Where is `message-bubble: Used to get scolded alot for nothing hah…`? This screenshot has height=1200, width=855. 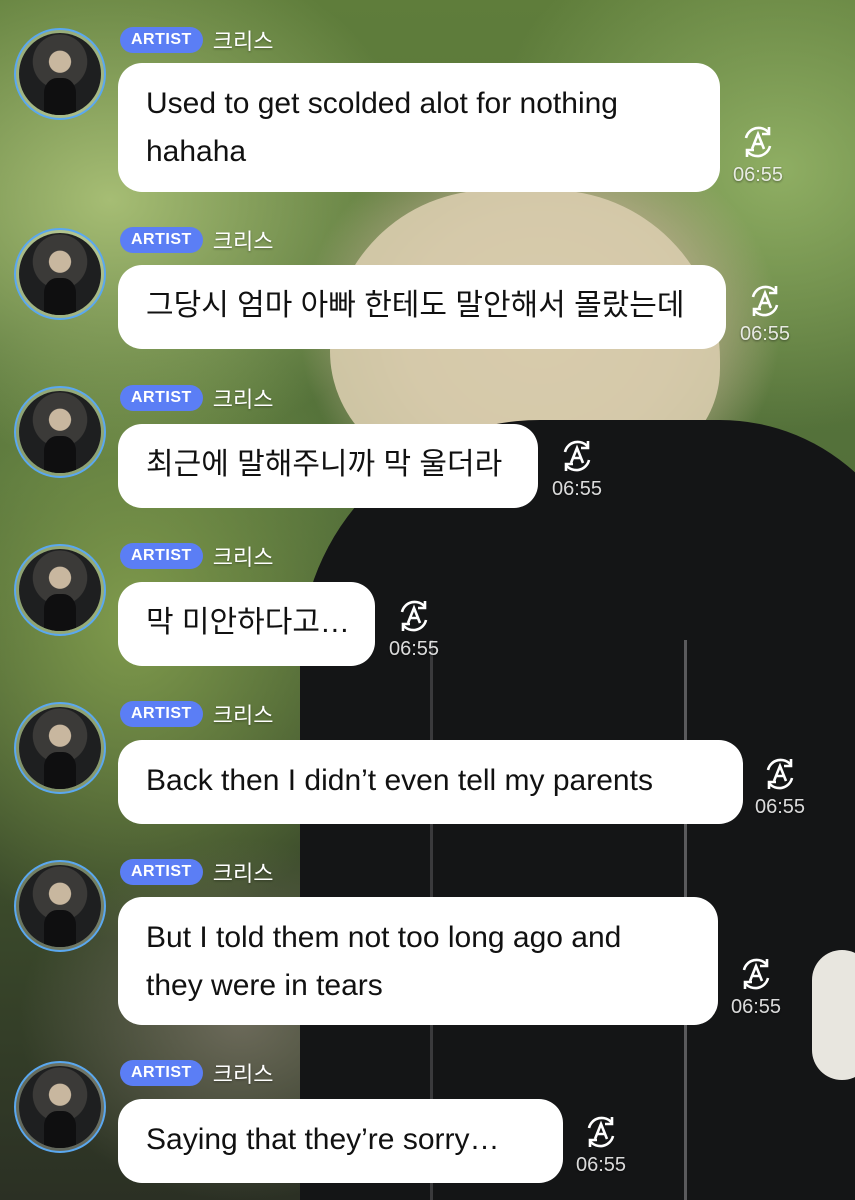 message-bubble: Used to get scolded alot for nothing hah… is located at coordinates (419, 127).